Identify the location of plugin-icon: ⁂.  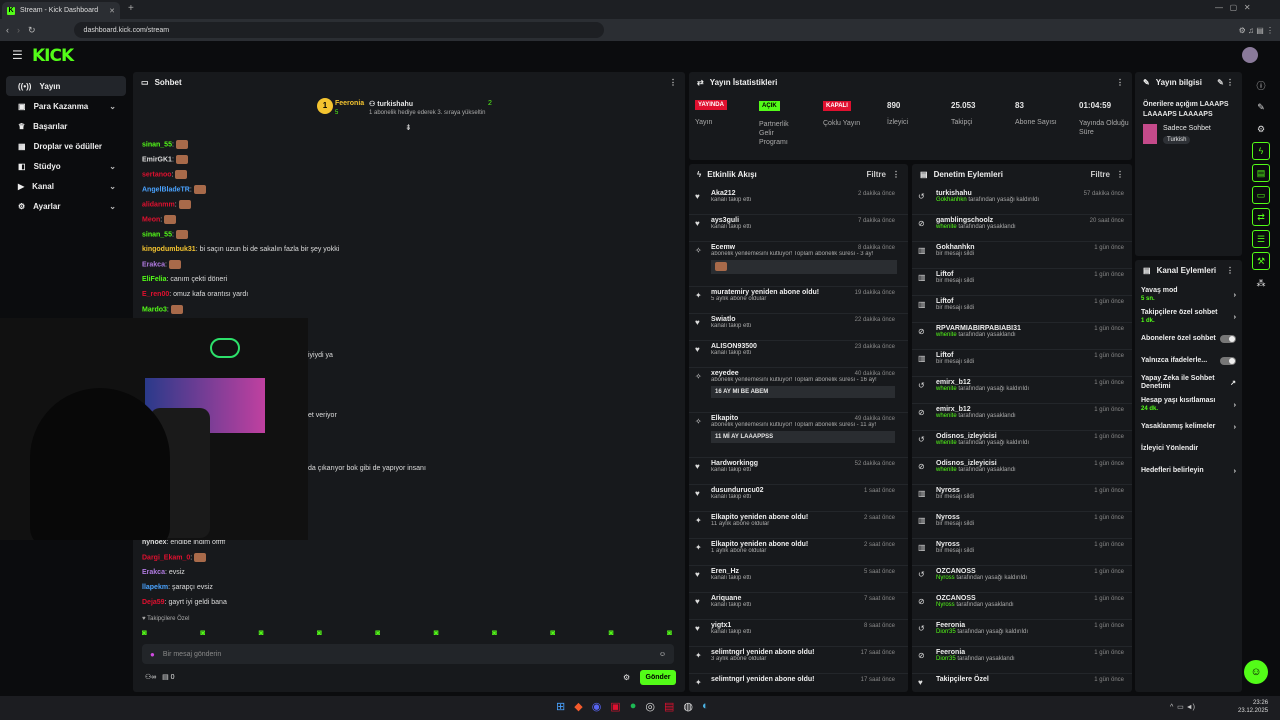
(1261, 283).